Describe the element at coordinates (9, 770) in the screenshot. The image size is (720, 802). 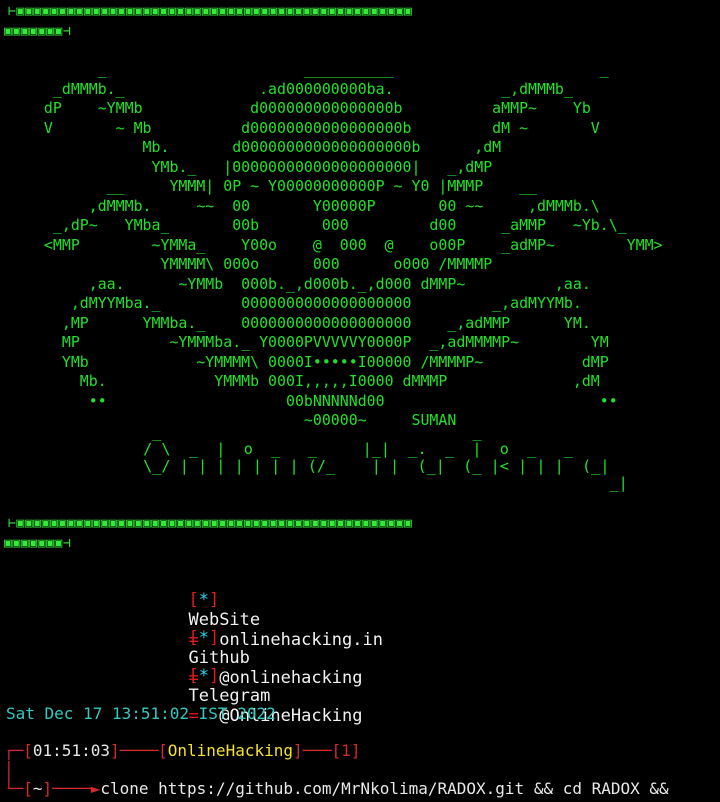
I see `prompt-connector: │` at that location.